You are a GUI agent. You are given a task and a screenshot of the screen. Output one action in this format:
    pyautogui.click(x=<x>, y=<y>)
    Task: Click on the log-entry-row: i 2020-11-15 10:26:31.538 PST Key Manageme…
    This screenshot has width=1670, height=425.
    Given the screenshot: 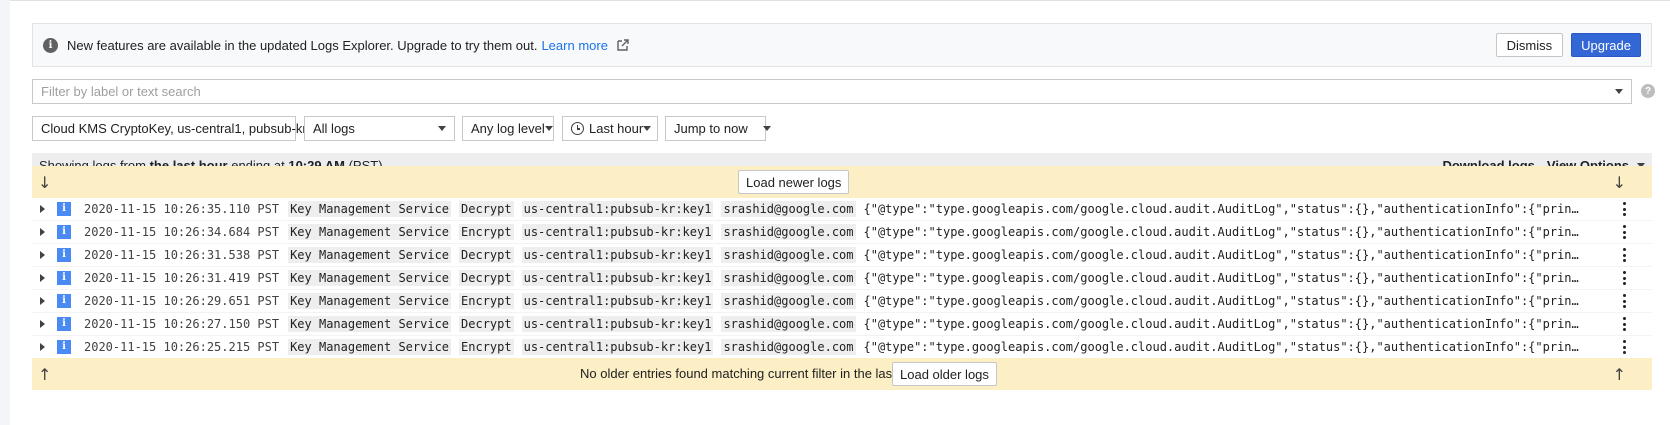 What is the action you would take?
    pyautogui.click(x=842, y=255)
    